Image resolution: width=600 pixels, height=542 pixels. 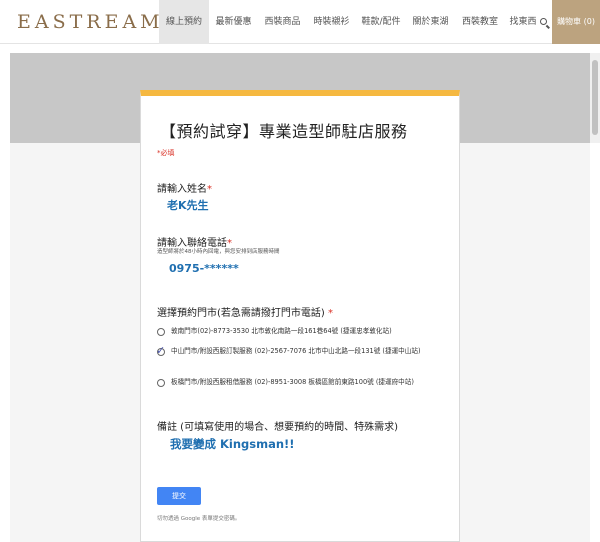 What do you see at coordinates (523, 22) in the screenshot?
I see `search-label: 找東西` at bounding box center [523, 22].